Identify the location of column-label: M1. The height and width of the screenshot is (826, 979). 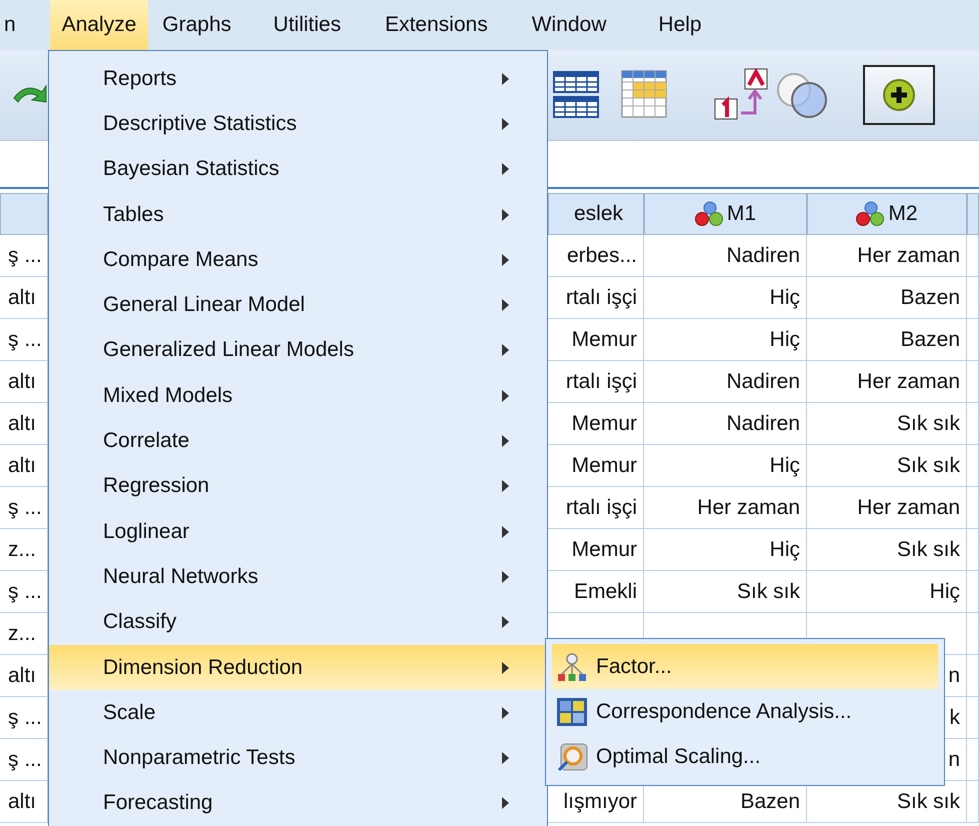
(741, 214).